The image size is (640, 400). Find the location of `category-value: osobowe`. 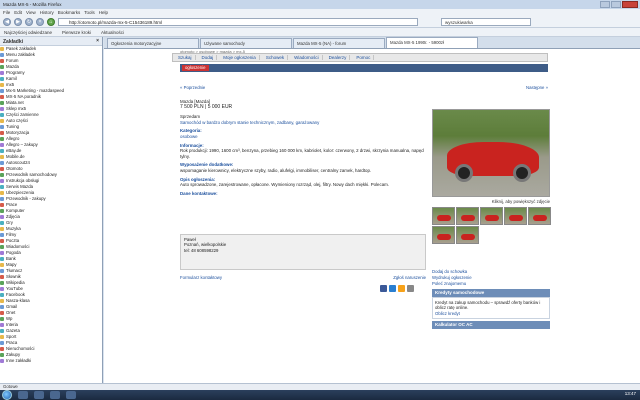

category-value: osobowe is located at coordinates (303, 137).